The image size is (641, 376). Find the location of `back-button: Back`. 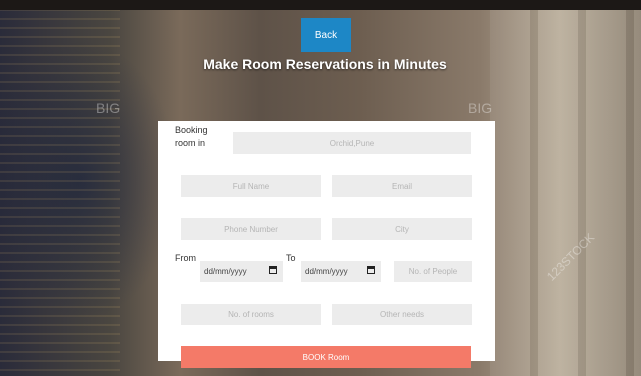

back-button: Back is located at coordinates (326, 35).